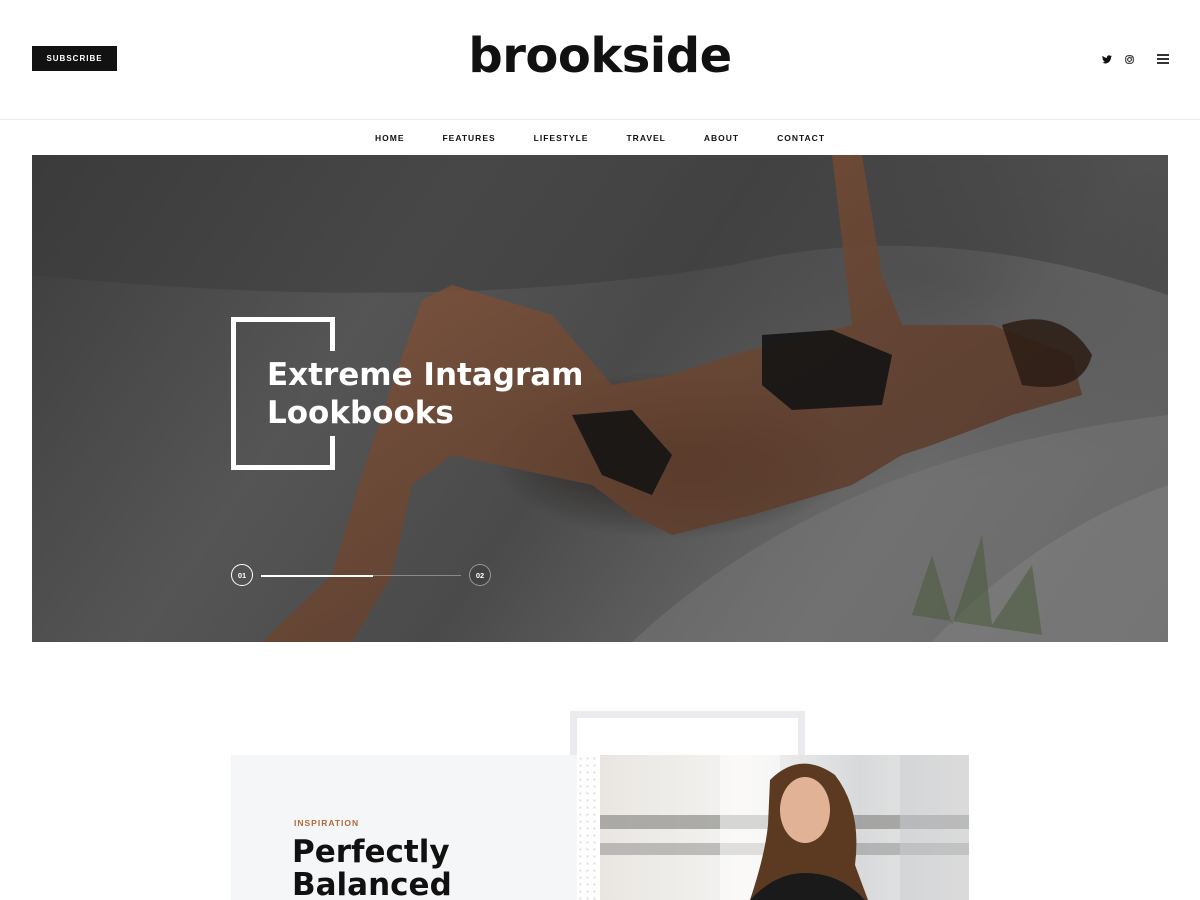 The image size is (1200, 900). What do you see at coordinates (326, 823) in the screenshot?
I see `feature-category: INSPIRATION` at bounding box center [326, 823].